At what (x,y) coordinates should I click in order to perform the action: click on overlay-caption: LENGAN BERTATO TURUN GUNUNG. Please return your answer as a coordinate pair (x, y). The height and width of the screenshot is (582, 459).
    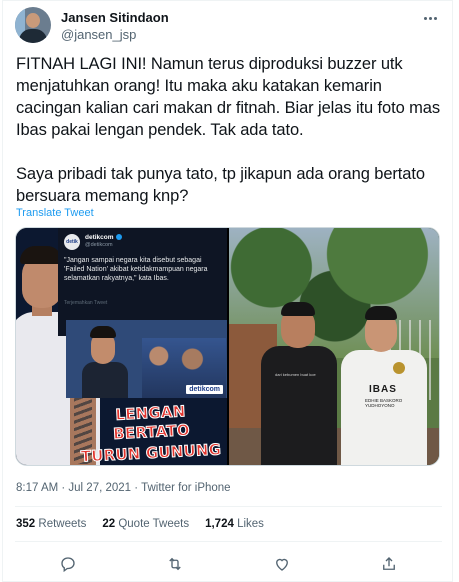
    Looking at the image, I should click on (151, 433).